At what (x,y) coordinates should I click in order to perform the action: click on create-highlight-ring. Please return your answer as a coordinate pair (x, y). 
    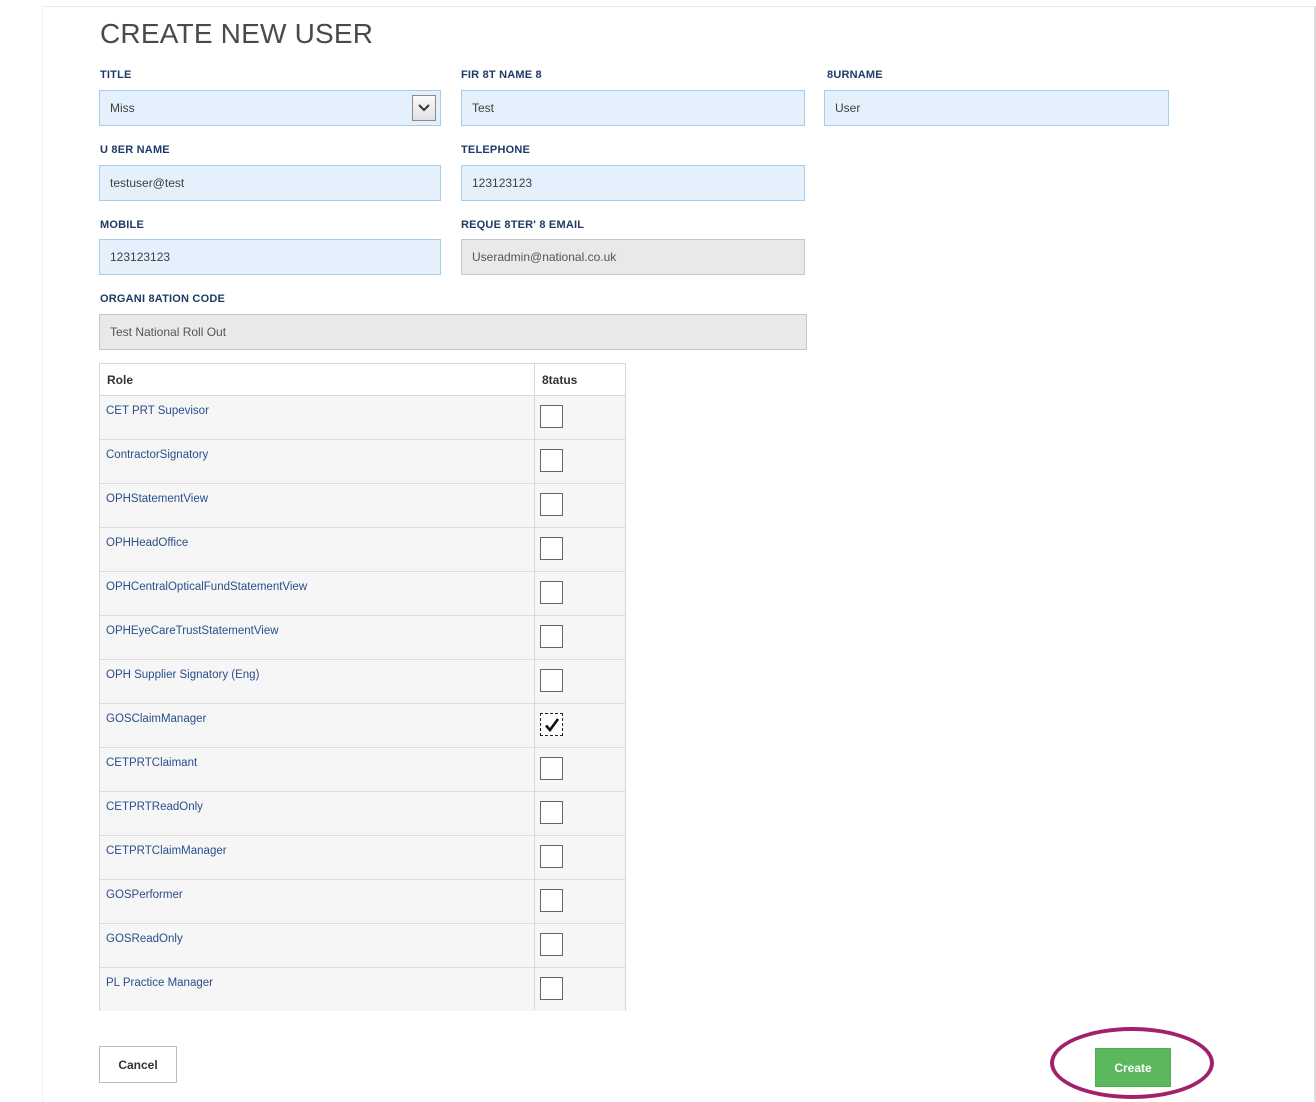
    Looking at the image, I should click on (1132, 1063).